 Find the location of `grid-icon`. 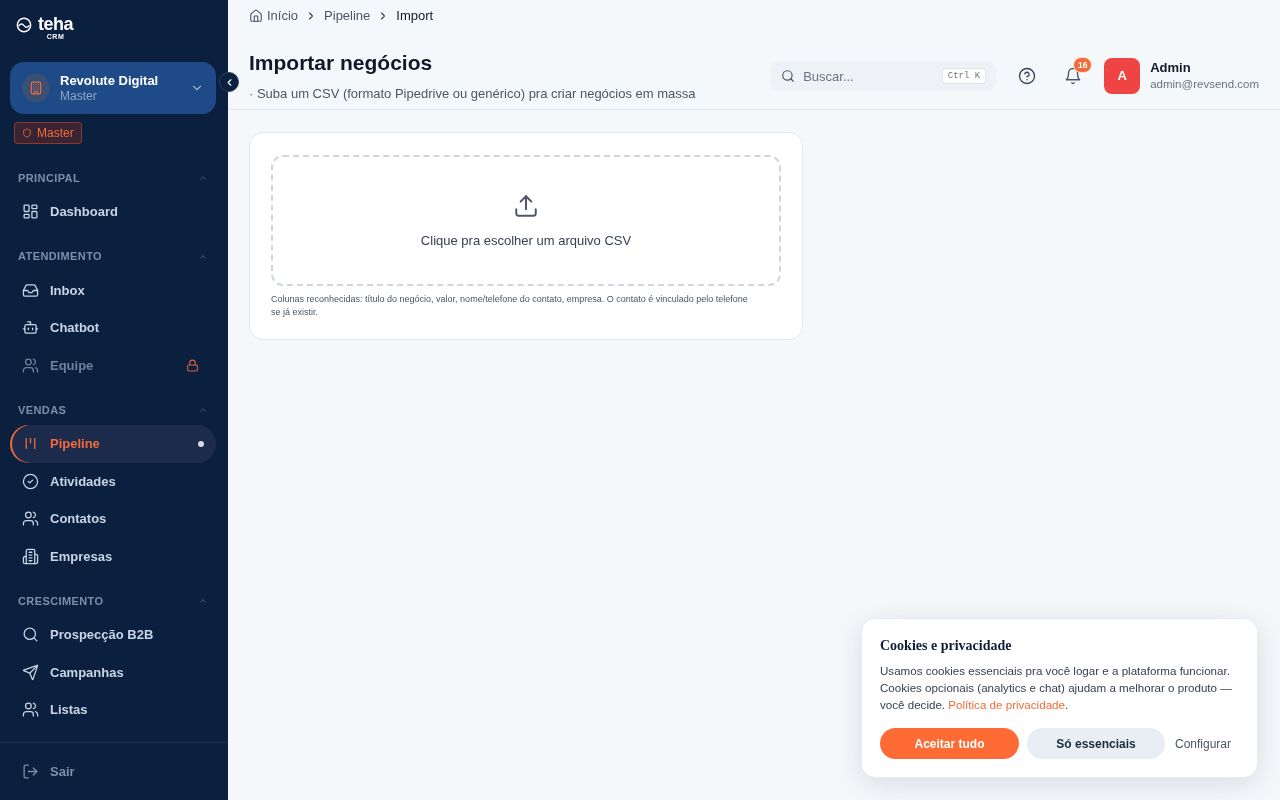

grid-icon is located at coordinates (30, 212).